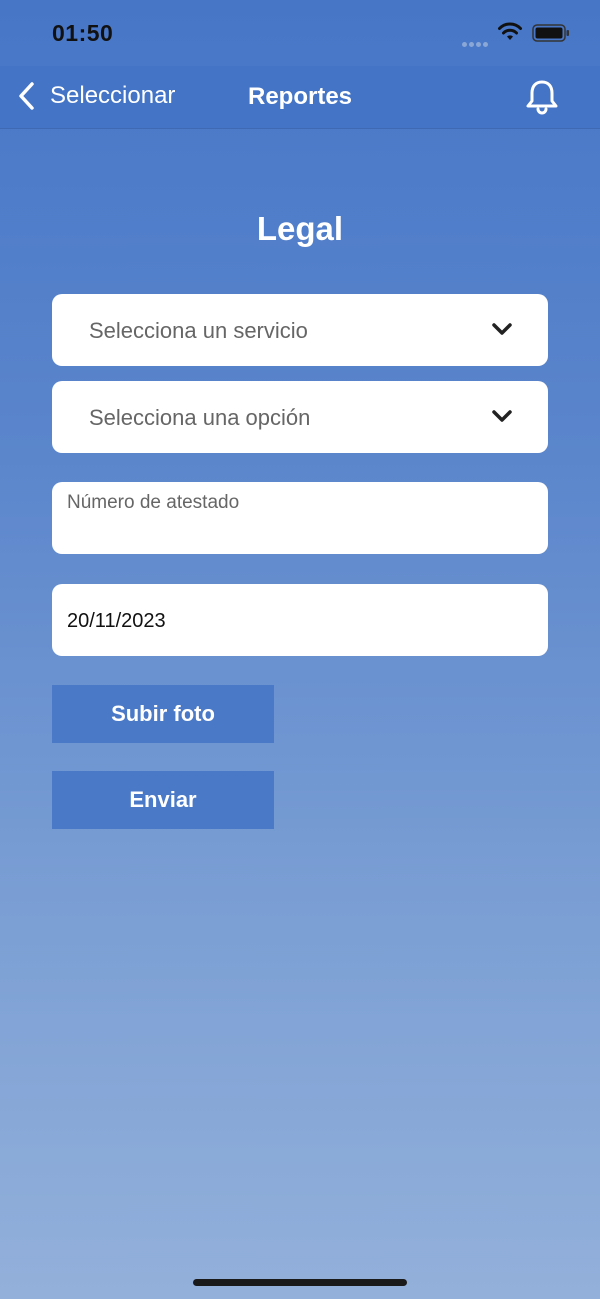 Image resolution: width=600 pixels, height=1299 pixels. I want to click on signal-icon, so click(476, 43).